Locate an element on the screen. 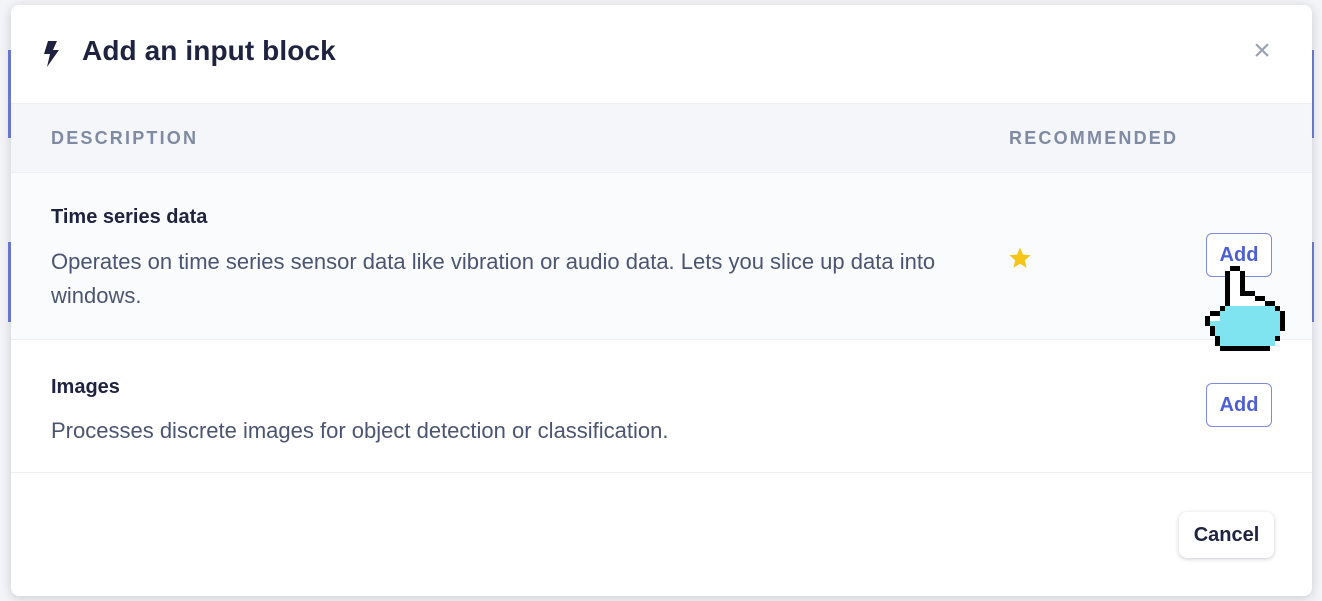 This screenshot has width=1322, height=601. close-button: × is located at coordinates (1262, 51).